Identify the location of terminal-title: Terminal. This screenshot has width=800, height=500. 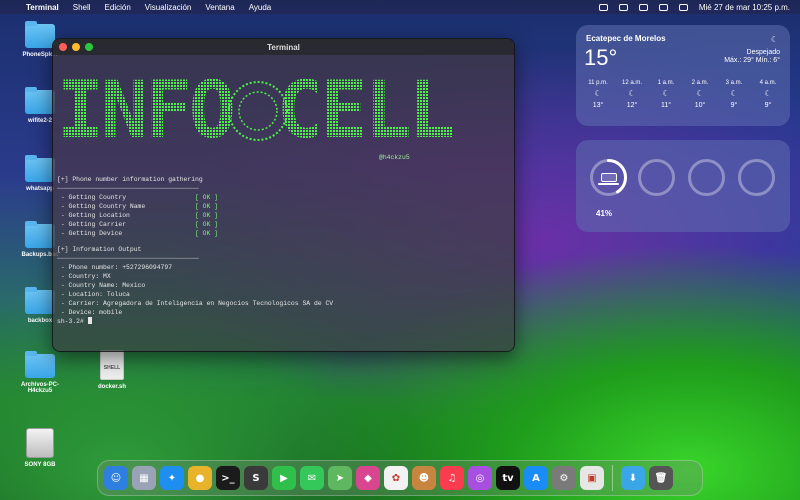
(283, 47).